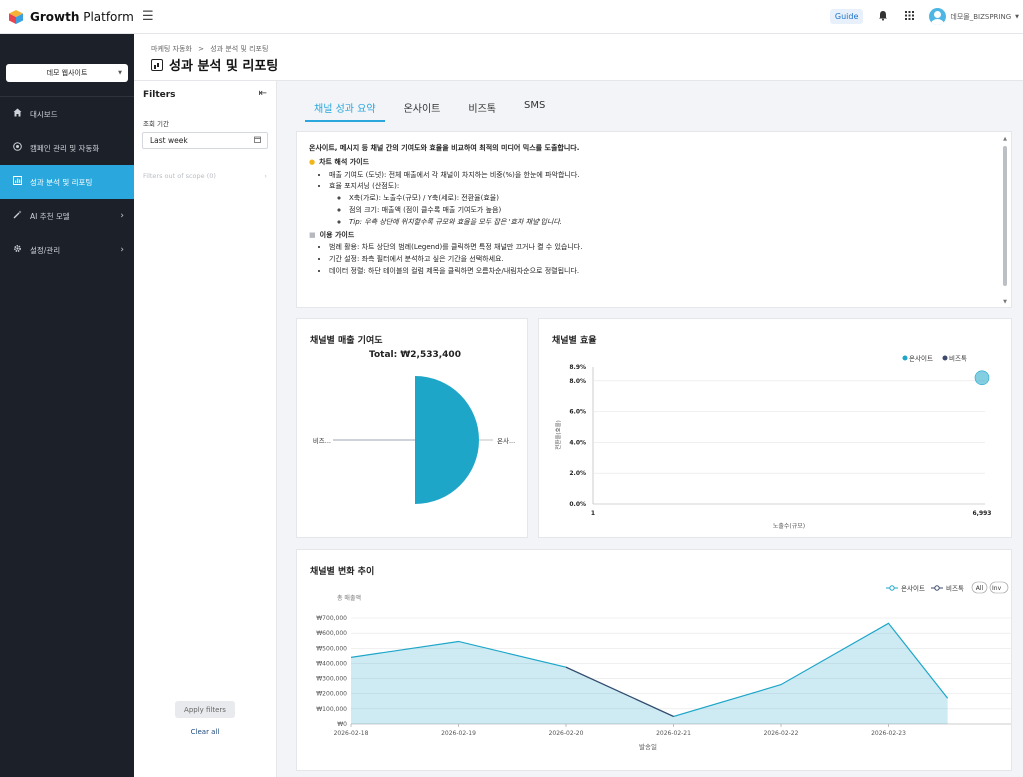 Image resolution: width=1023 pixels, height=777 pixels. What do you see at coordinates (50, 216) in the screenshot?
I see `sidebar-item-label: AI 추천 모델` at bounding box center [50, 216].